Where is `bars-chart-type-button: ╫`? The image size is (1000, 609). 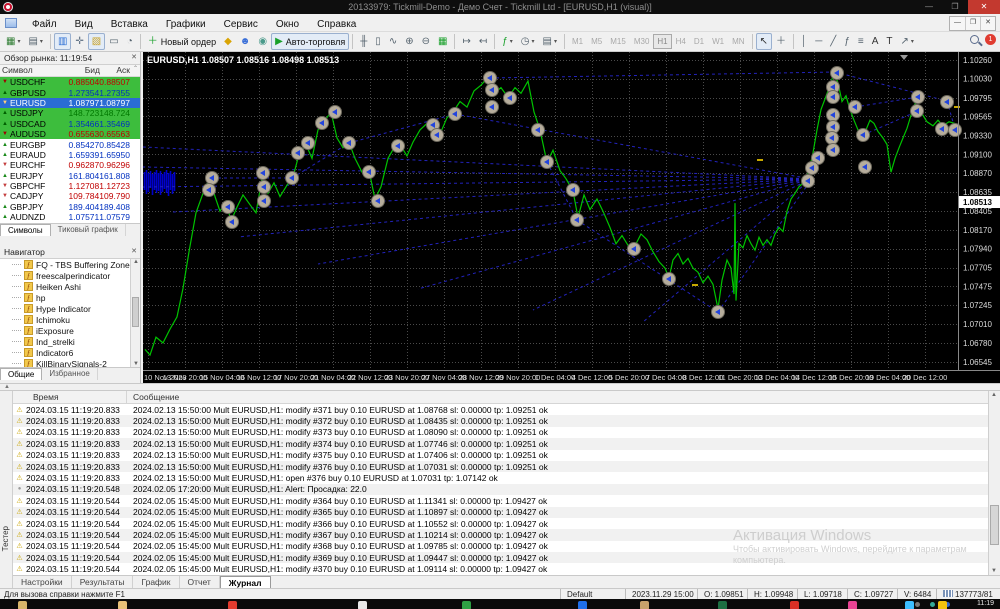 bars-chart-type-button: ╫ is located at coordinates (363, 41).